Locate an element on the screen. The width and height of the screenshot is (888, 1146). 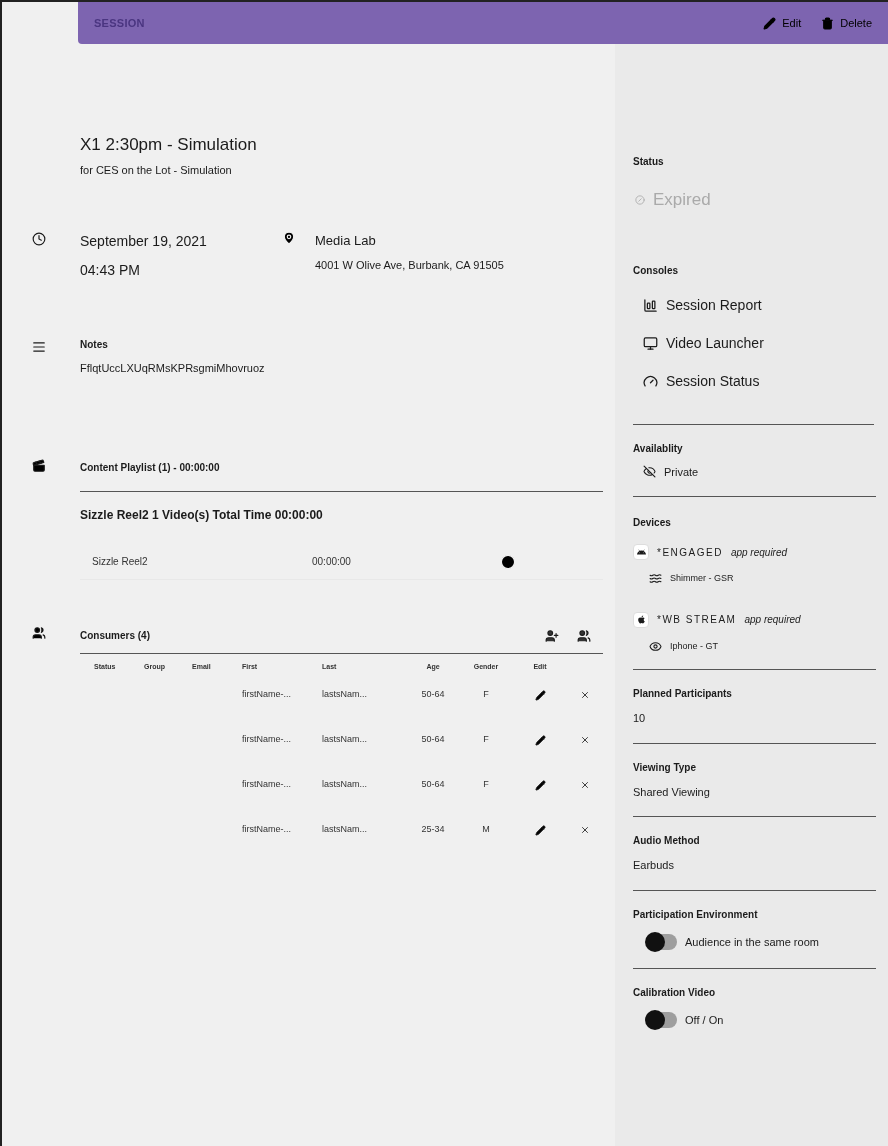
console-link: Session Status is located at coordinates (701, 381).